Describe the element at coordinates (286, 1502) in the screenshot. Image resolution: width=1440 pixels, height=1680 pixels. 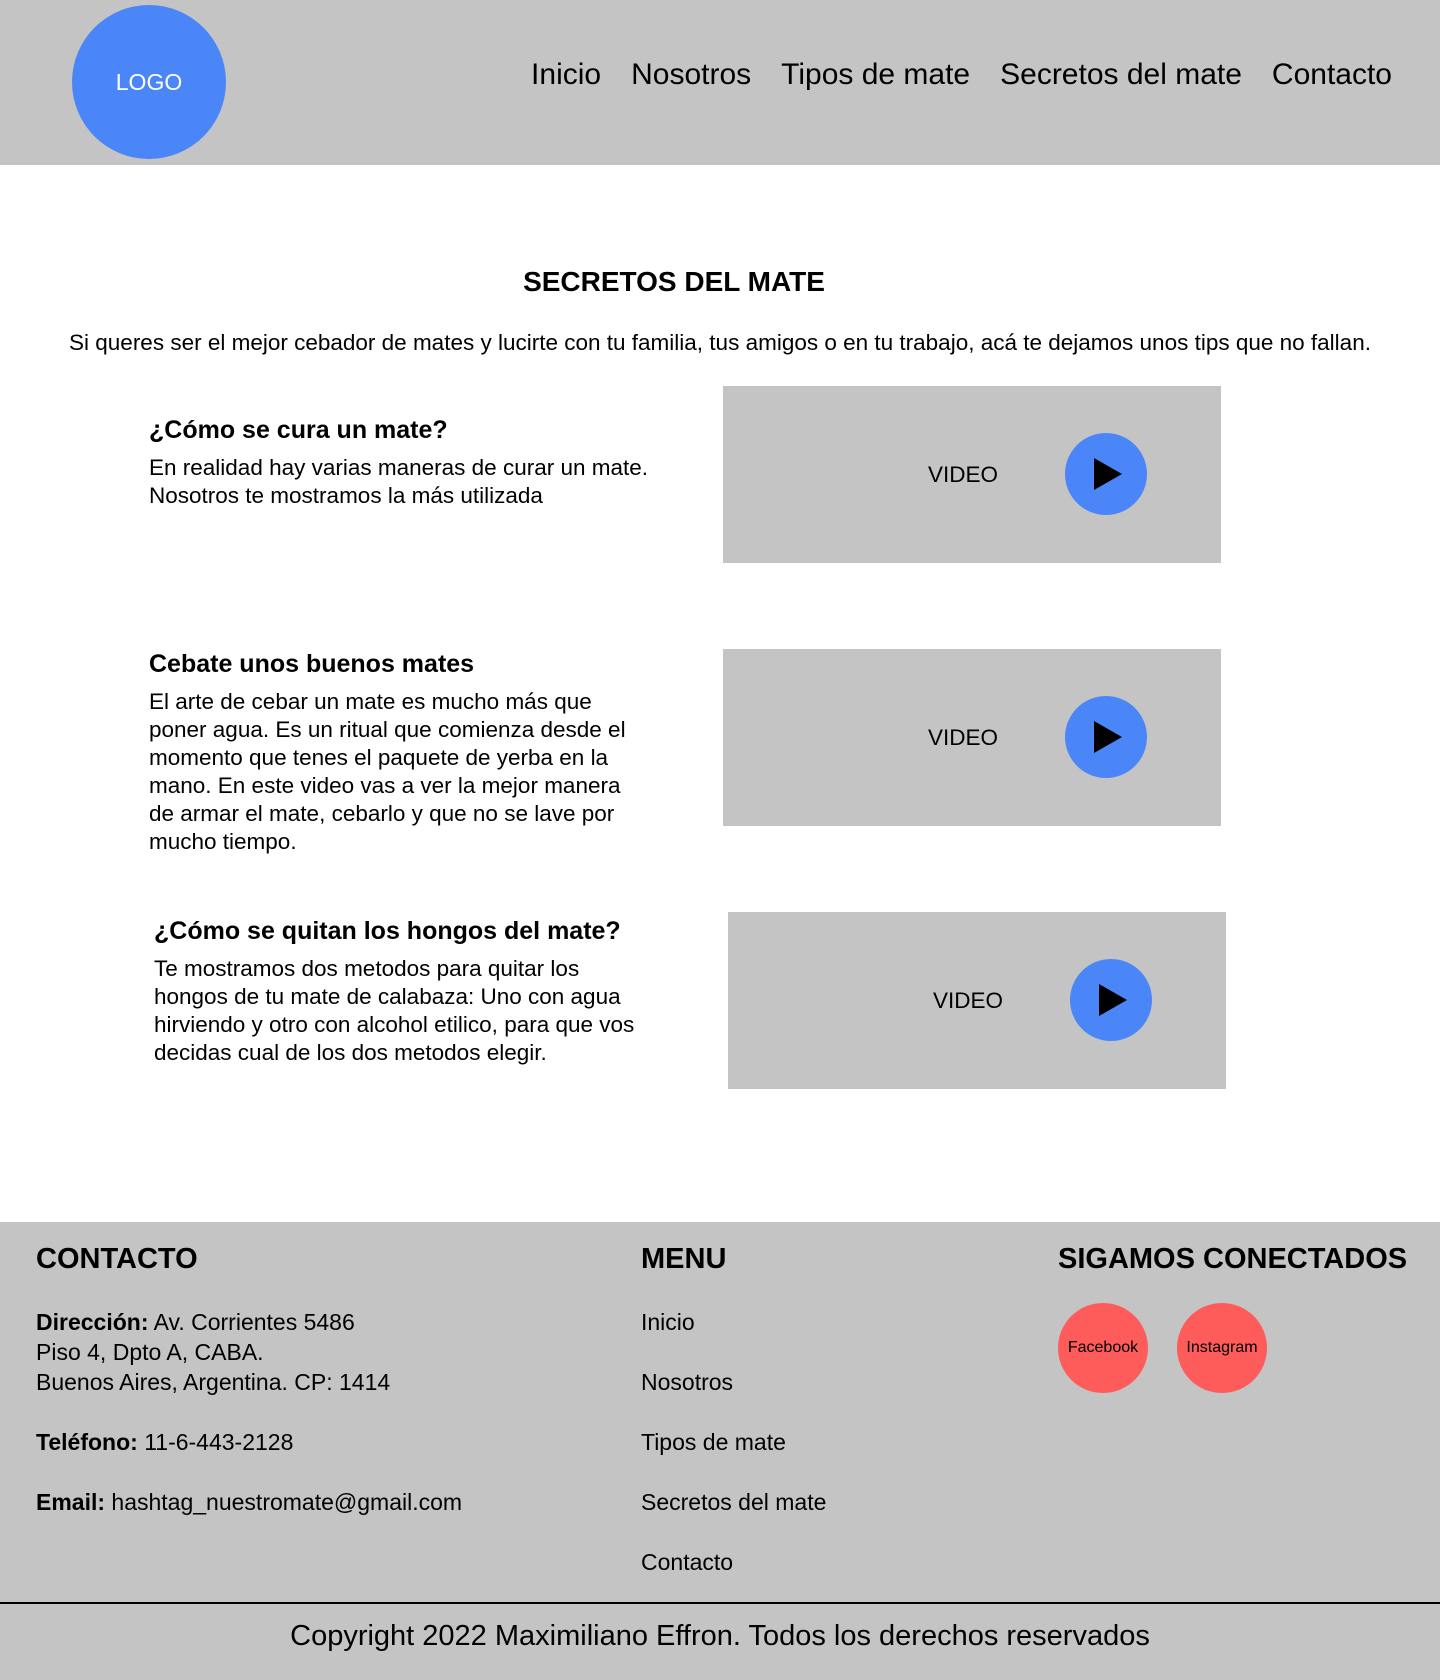
I see `email-value: hashtag_nuestromate@gmail.com` at that location.